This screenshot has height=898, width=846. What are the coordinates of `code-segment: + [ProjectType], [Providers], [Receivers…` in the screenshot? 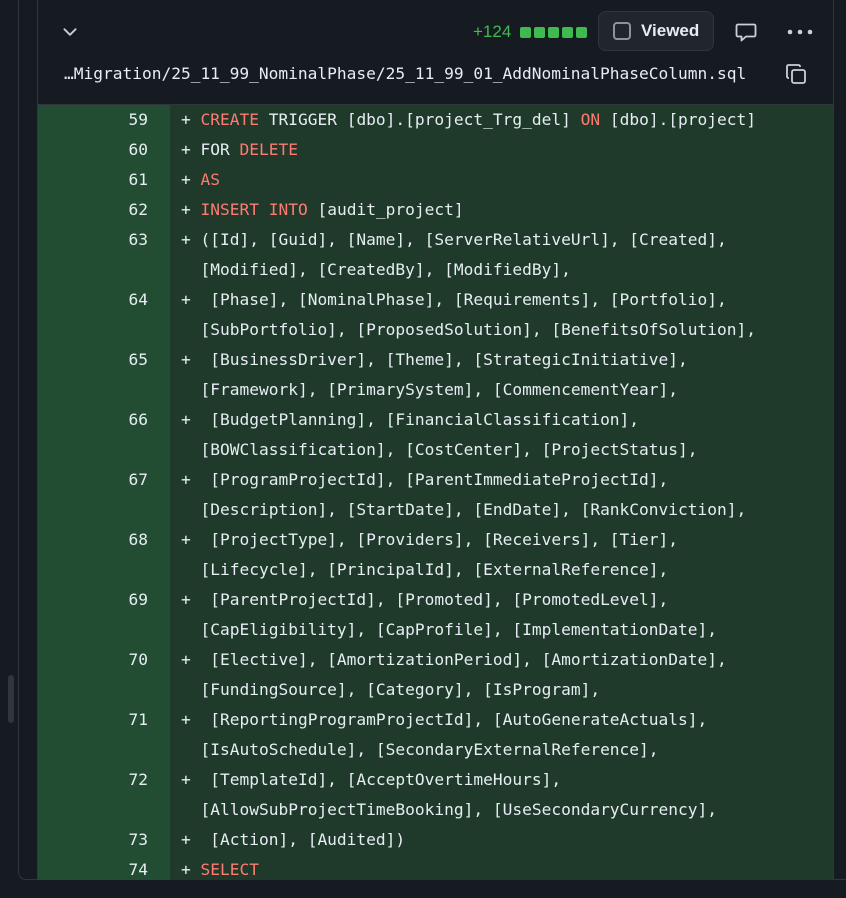 It's located at (430, 539).